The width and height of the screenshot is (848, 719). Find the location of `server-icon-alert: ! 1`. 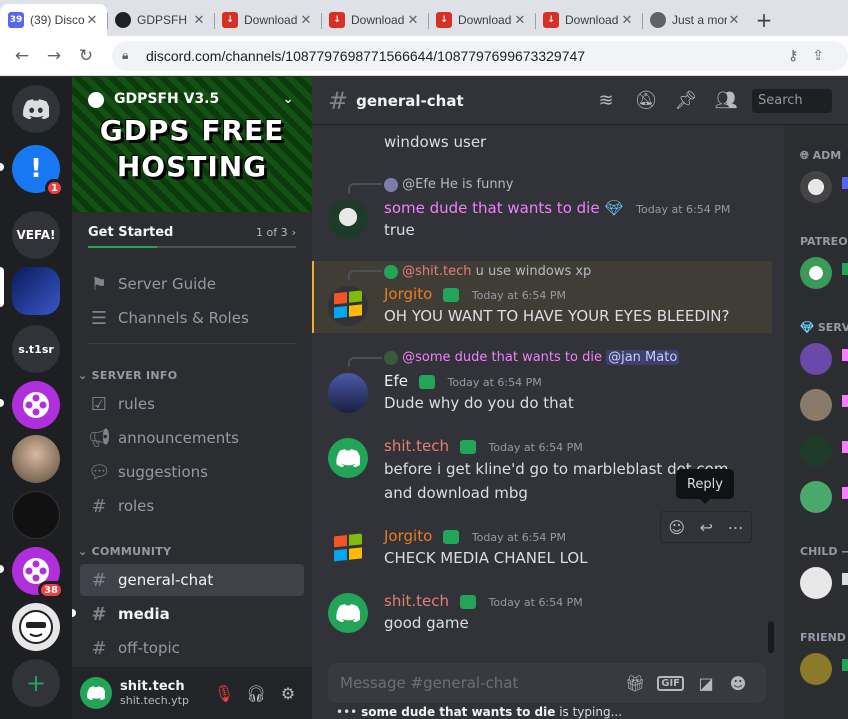

server-icon-alert: ! 1 is located at coordinates (38, 171).